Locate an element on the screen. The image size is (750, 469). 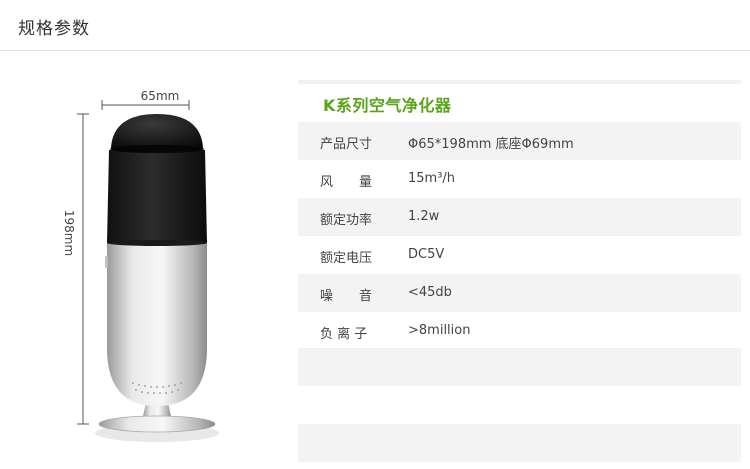
spec-value: DC5V is located at coordinates (426, 254).